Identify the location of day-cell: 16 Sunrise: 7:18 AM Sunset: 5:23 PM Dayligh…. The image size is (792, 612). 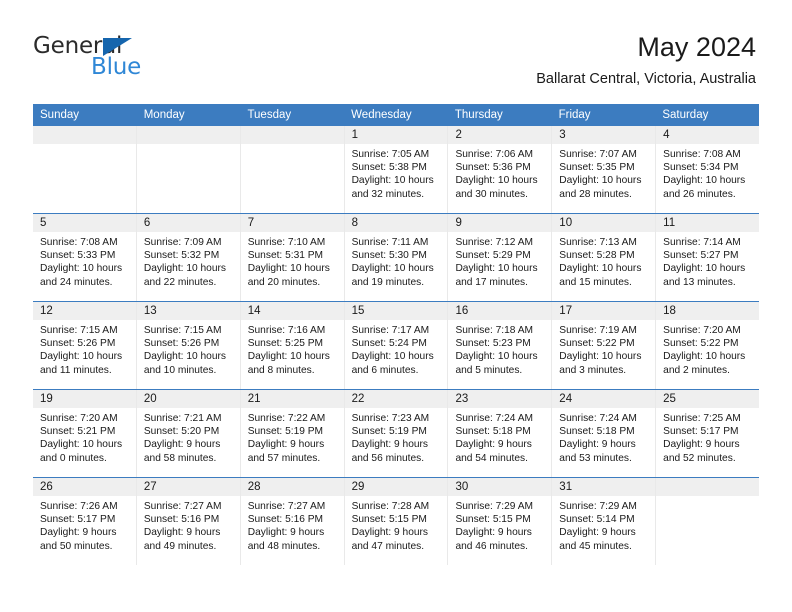
(500, 345).